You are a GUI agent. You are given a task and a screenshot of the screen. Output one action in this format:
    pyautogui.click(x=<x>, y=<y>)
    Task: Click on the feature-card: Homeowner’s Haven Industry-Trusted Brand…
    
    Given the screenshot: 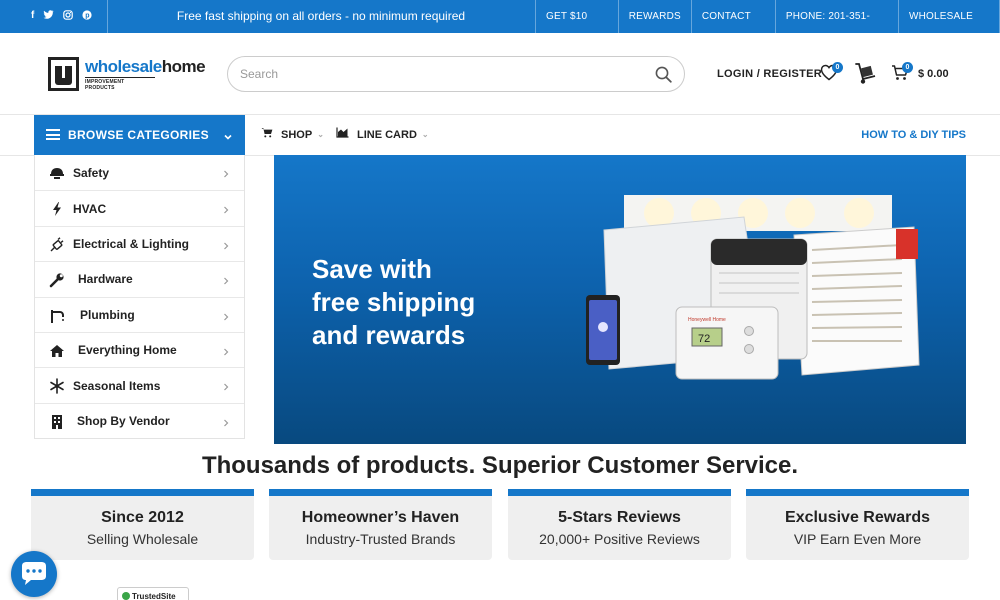 What is the action you would take?
    pyautogui.click(x=380, y=524)
    